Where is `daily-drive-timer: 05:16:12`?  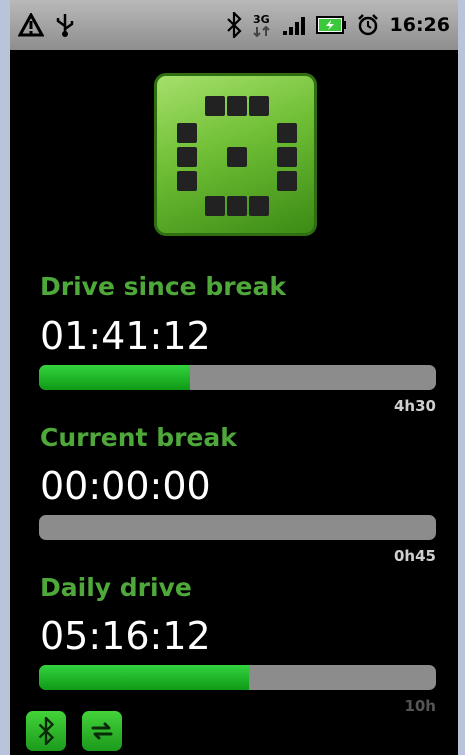
daily-drive-timer: 05:16:12 is located at coordinates (125, 636).